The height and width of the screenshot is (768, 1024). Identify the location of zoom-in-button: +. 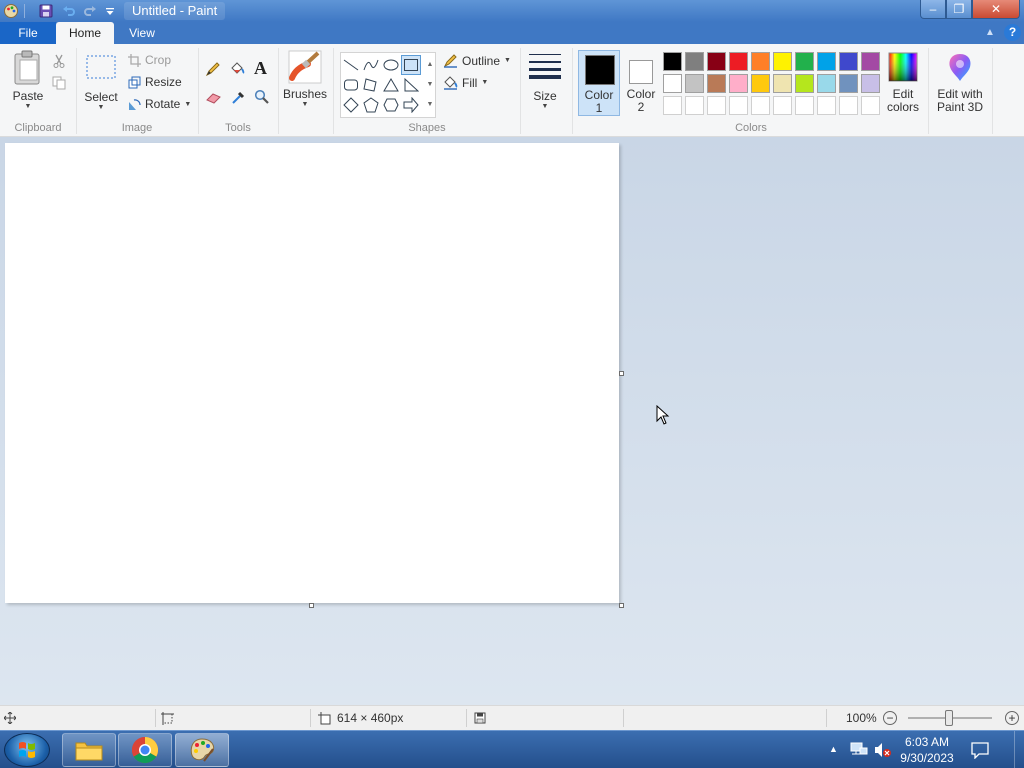
(1012, 718).